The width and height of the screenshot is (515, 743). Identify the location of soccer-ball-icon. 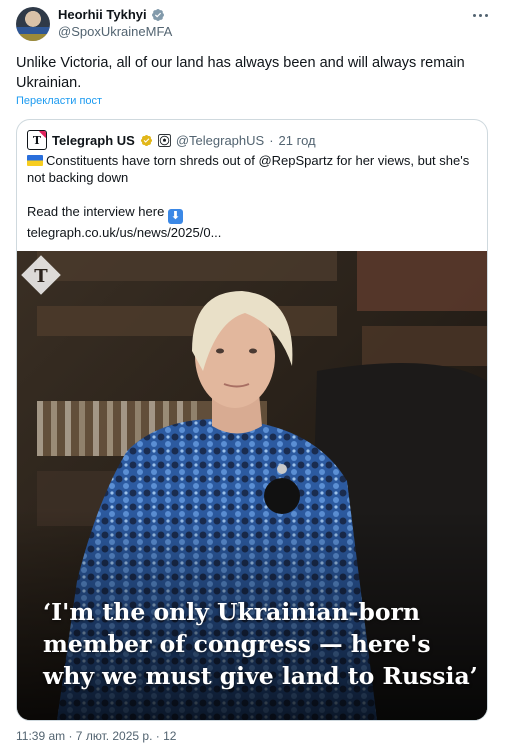
(164, 140).